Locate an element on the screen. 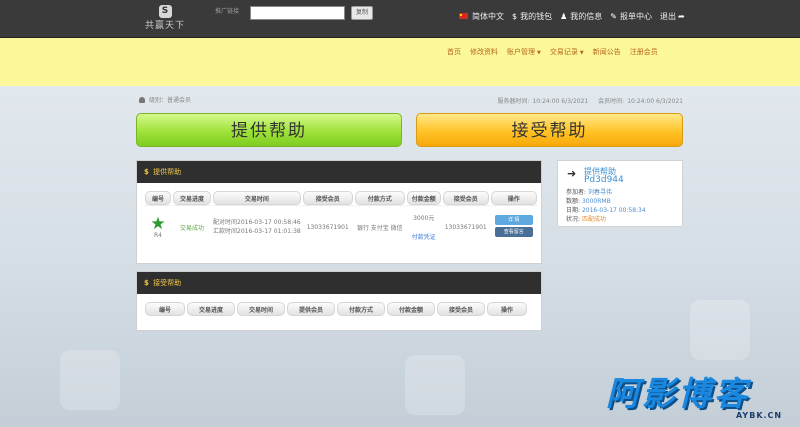 Image resolution: width=800 pixels, height=427 pixels. panel-title: 接受帮助 is located at coordinates (167, 283).